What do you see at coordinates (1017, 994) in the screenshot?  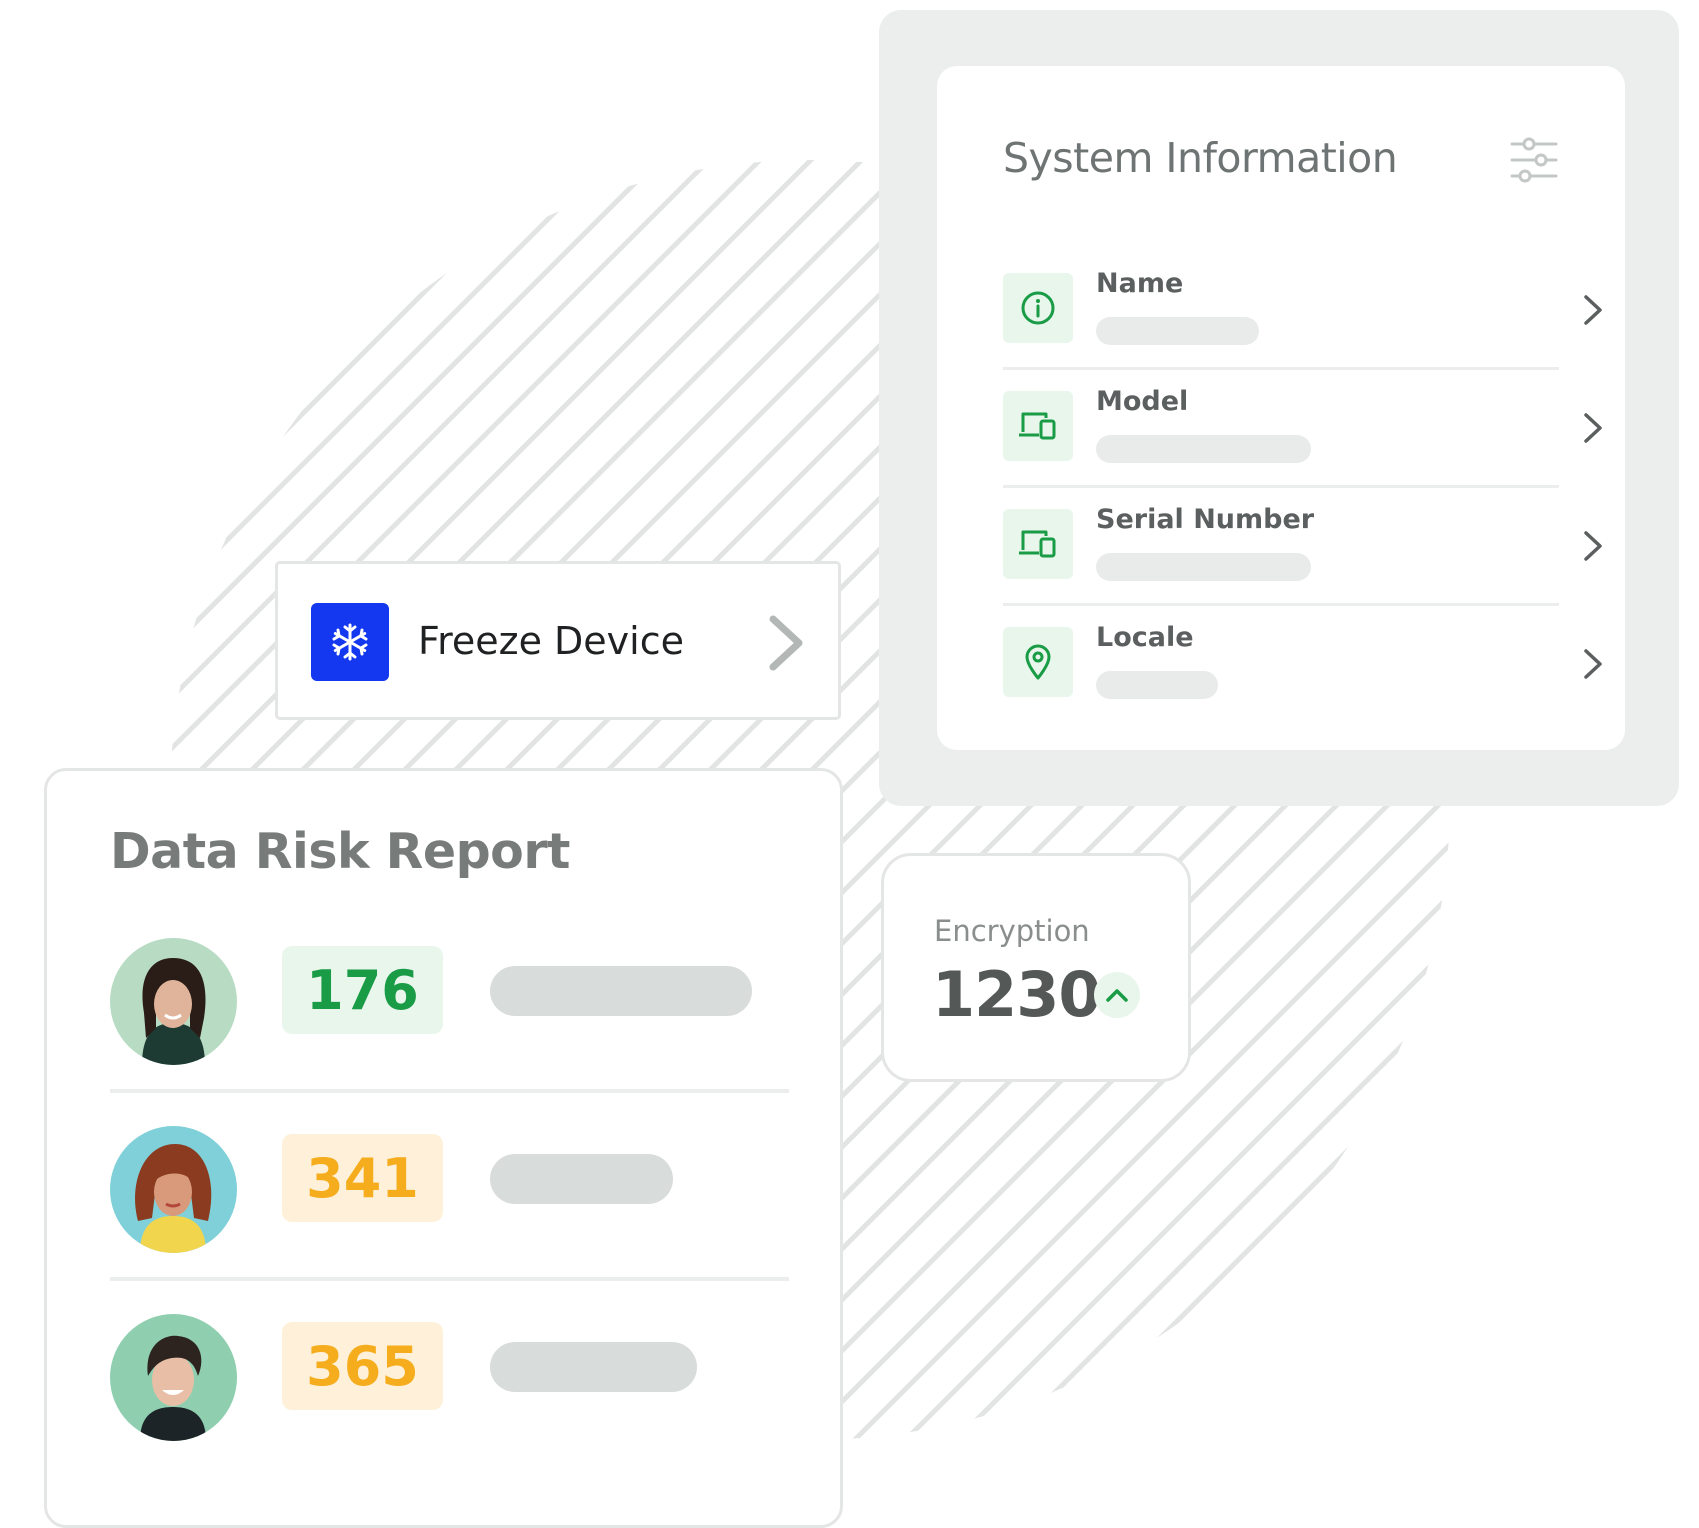 I see `encryption-value: 1230` at bounding box center [1017, 994].